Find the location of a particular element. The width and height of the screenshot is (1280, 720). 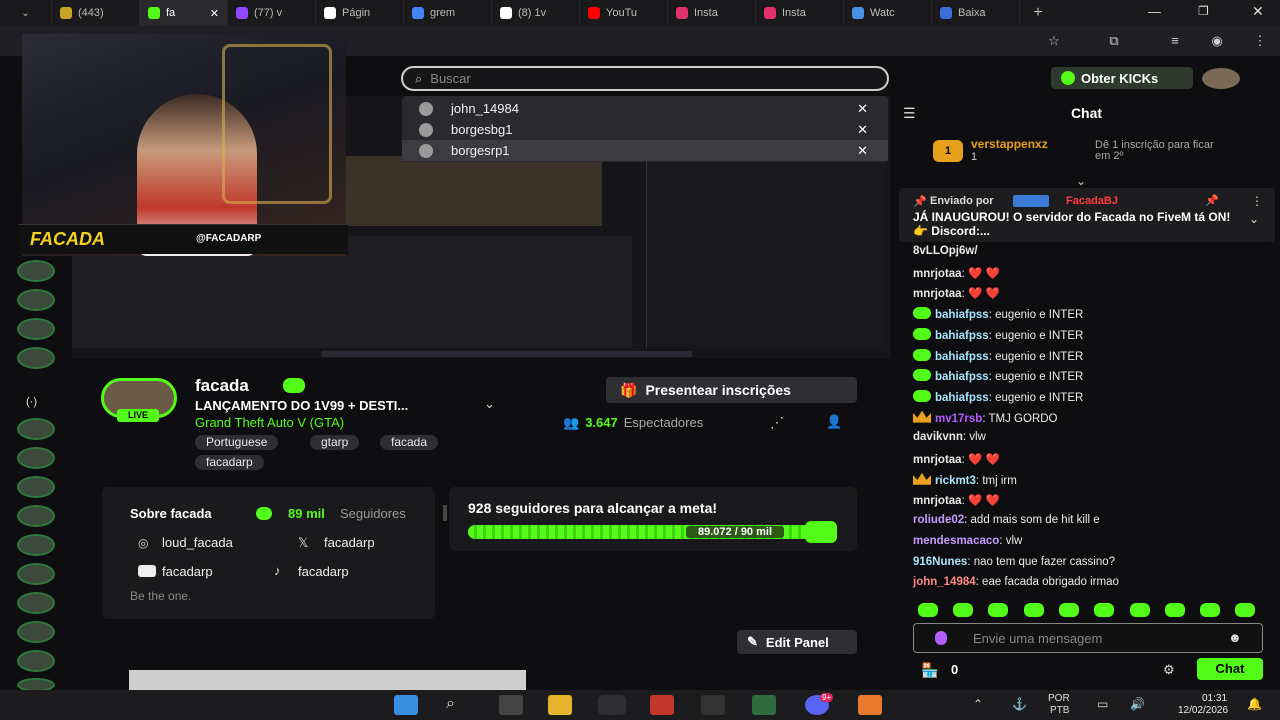

windows-start-icon is located at coordinates (406, 705).